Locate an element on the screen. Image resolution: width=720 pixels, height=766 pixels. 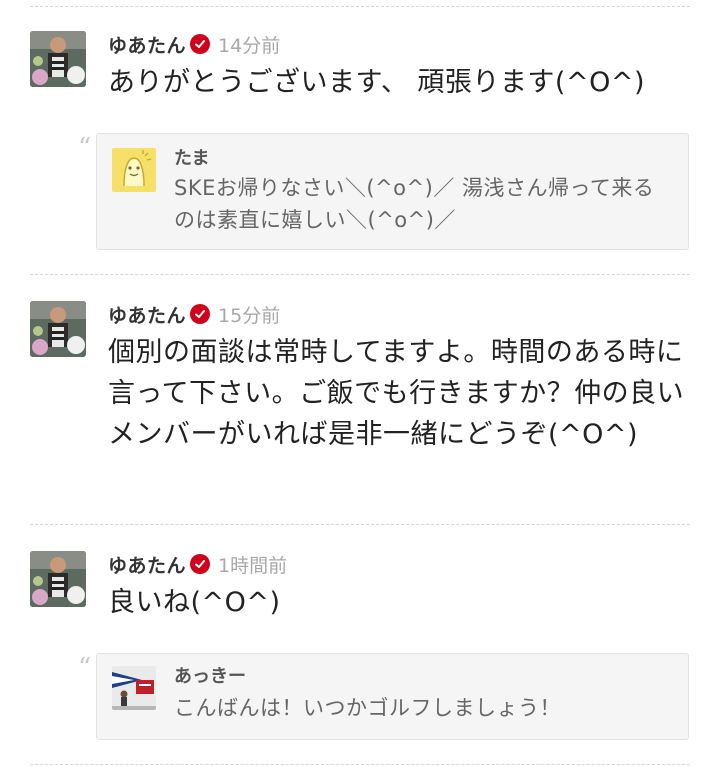
quoted-author: たま is located at coordinates (191, 157).